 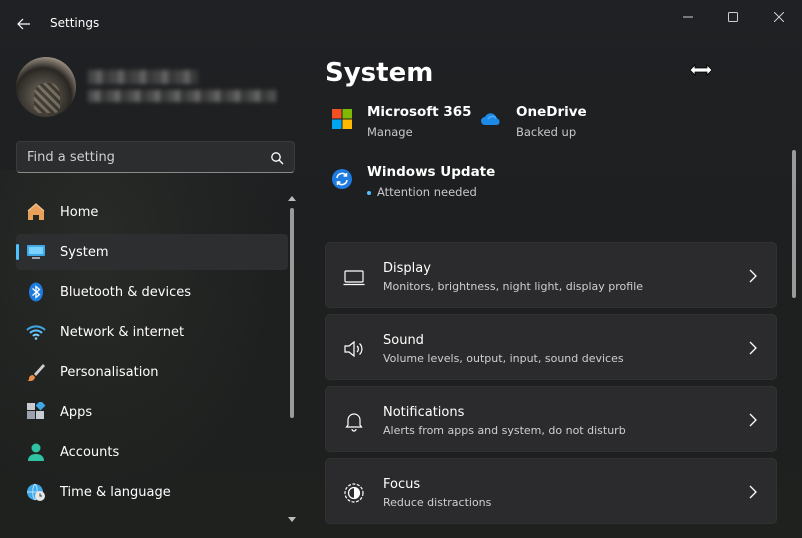 What do you see at coordinates (424, 412) in the screenshot?
I see `card-title: Notifications` at bounding box center [424, 412].